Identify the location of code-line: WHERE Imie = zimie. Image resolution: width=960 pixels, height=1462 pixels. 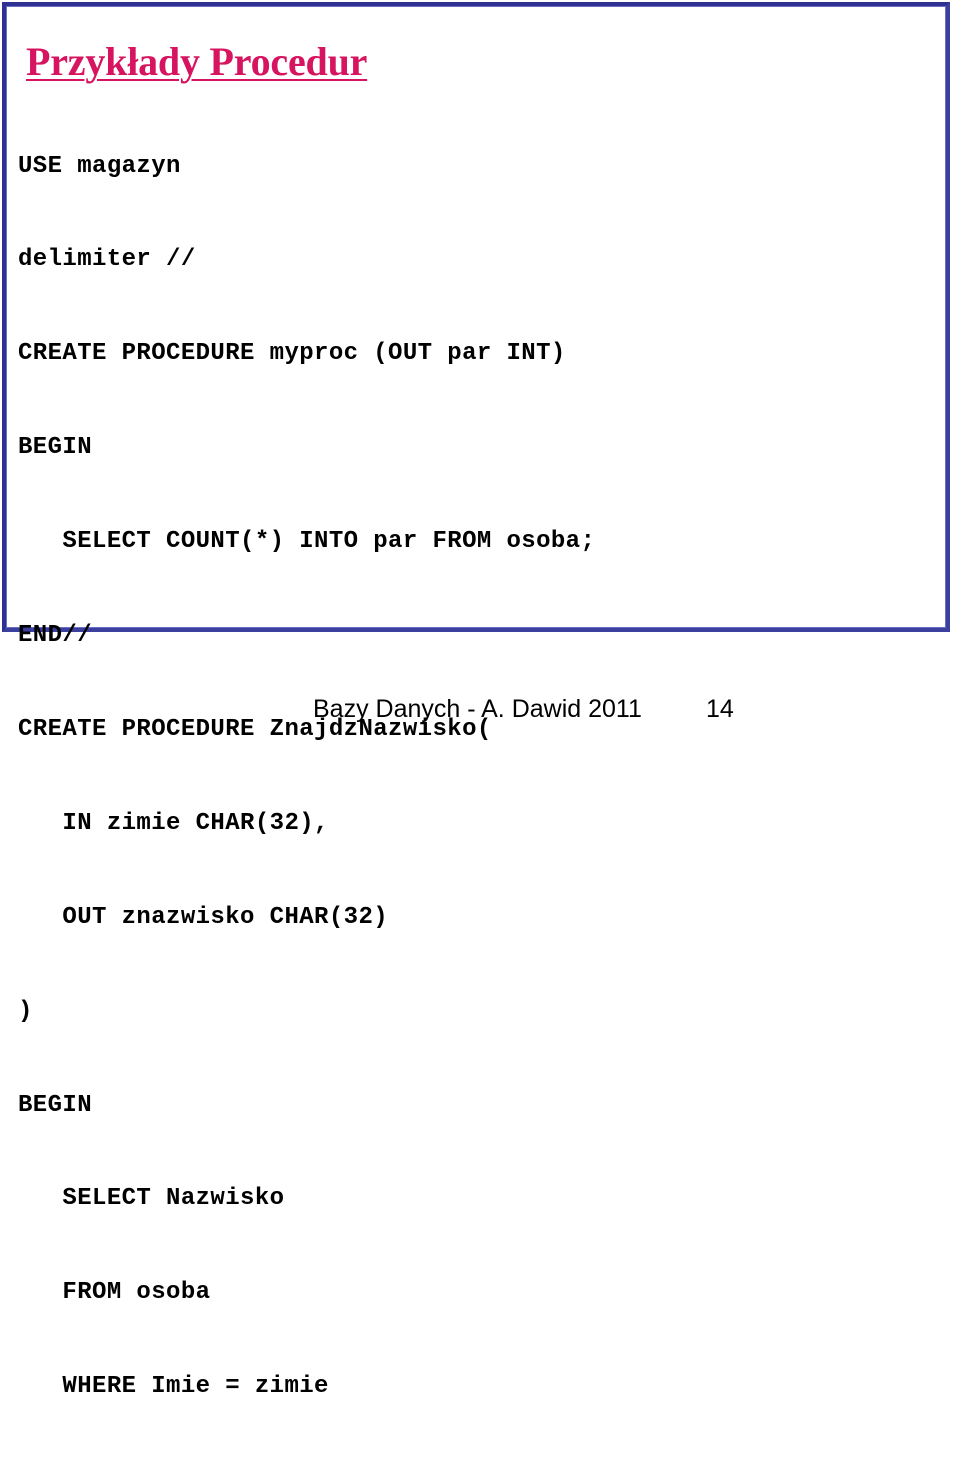
(173, 1387).